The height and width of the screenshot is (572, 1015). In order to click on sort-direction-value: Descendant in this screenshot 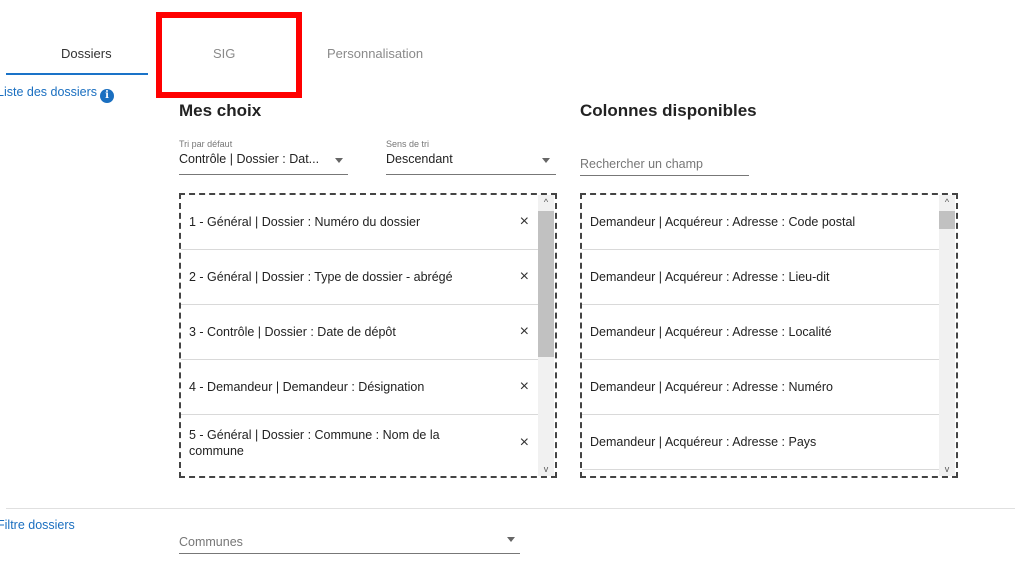, I will do `click(419, 159)`.